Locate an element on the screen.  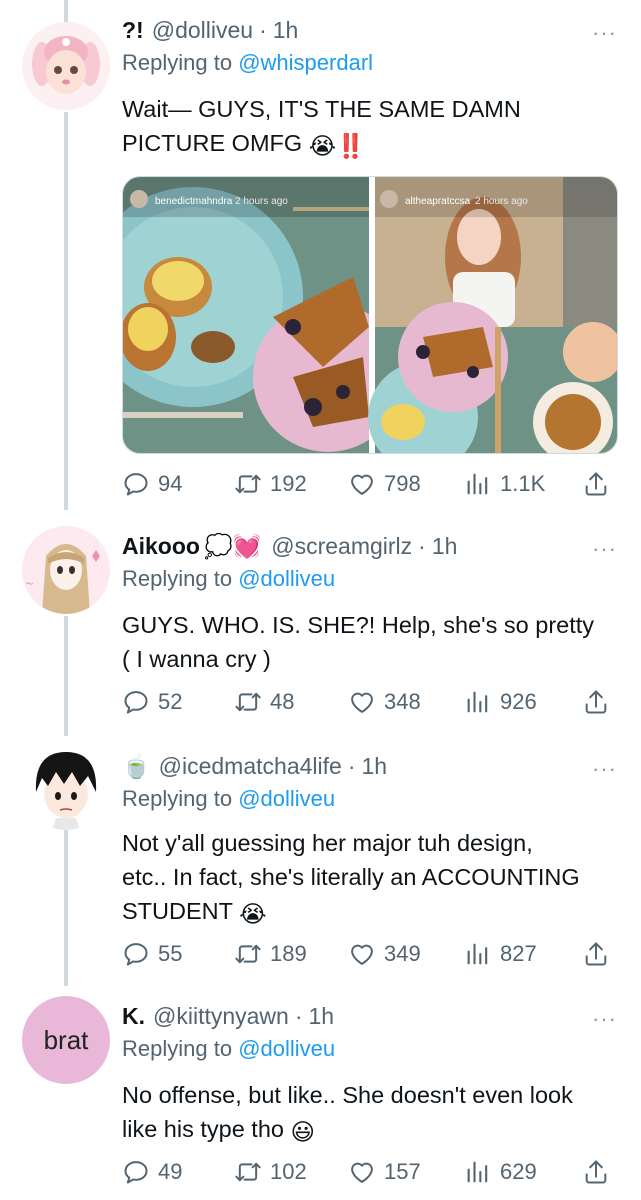
views-button: 926 is located at coordinates (500, 702).